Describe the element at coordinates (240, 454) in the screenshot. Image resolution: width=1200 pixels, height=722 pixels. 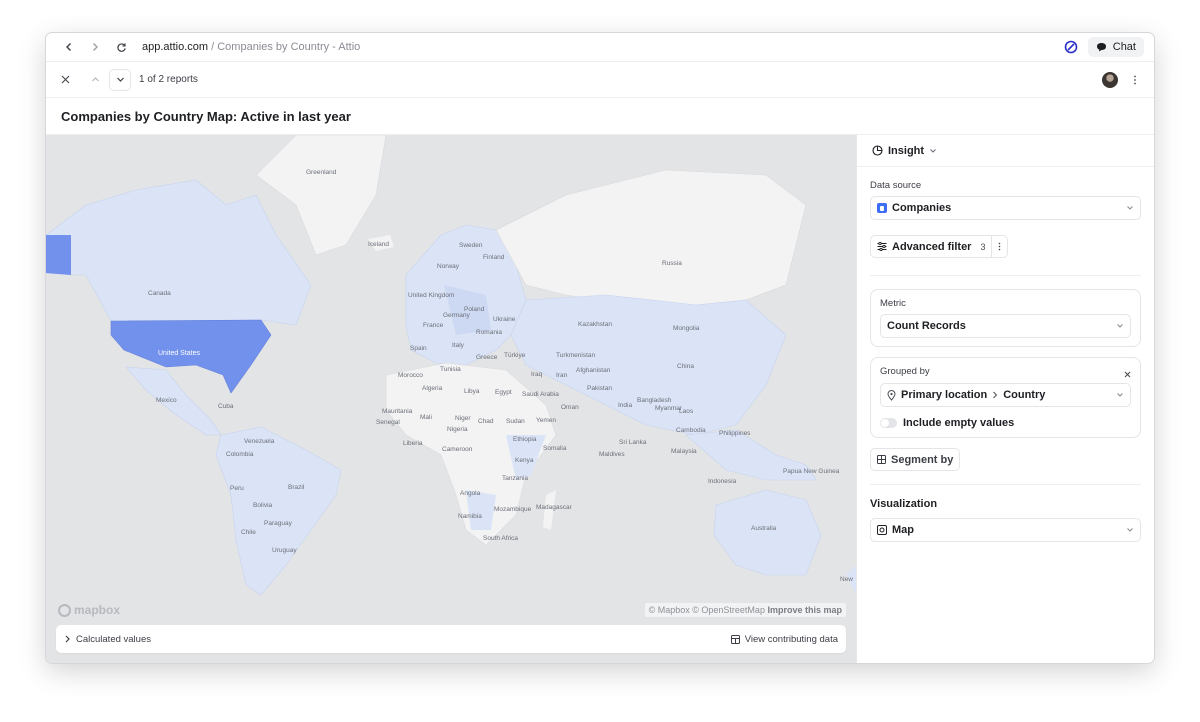
I see `map-label: Colombia` at that location.